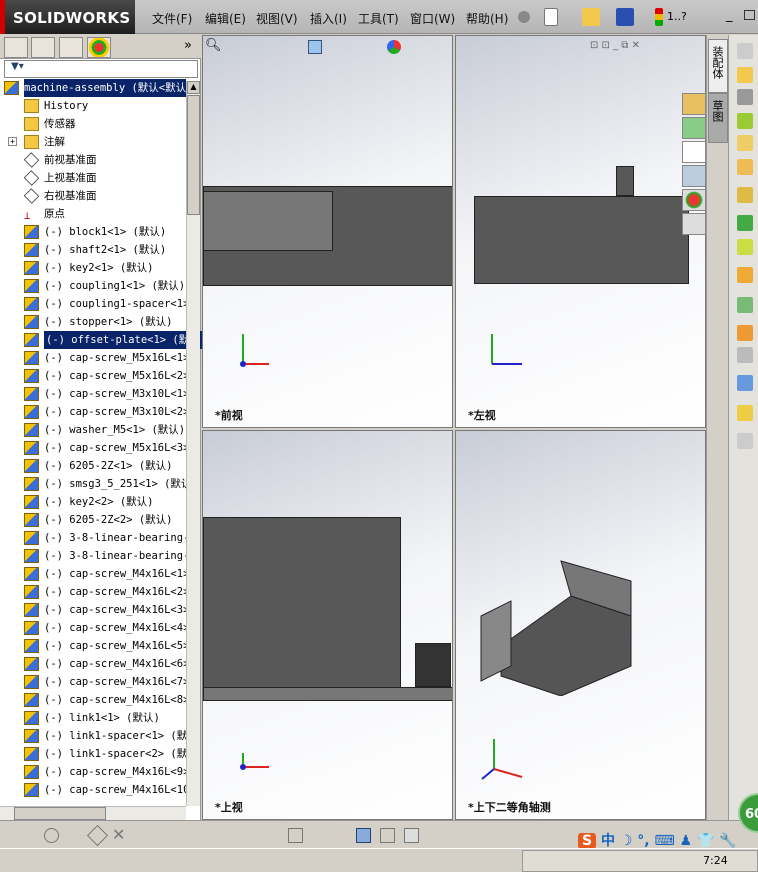  What do you see at coordinates (694, 104) in the screenshot?
I see `home-icon` at bounding box center [694, 104].